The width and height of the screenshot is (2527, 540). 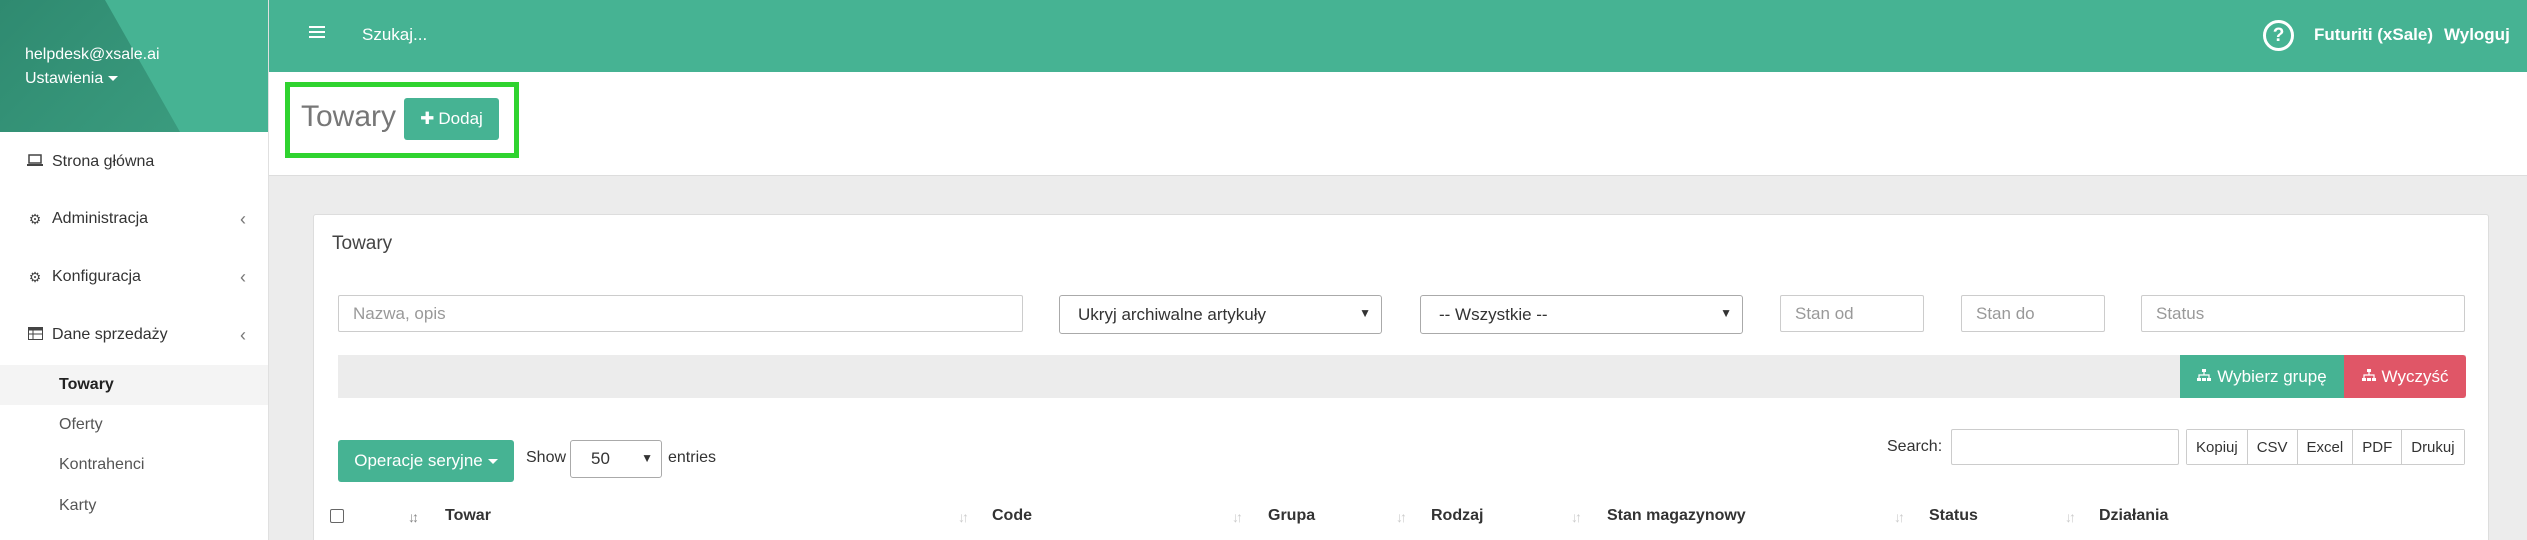 I want to click on gears-icon: ⚙, so click(x=35, y=276).